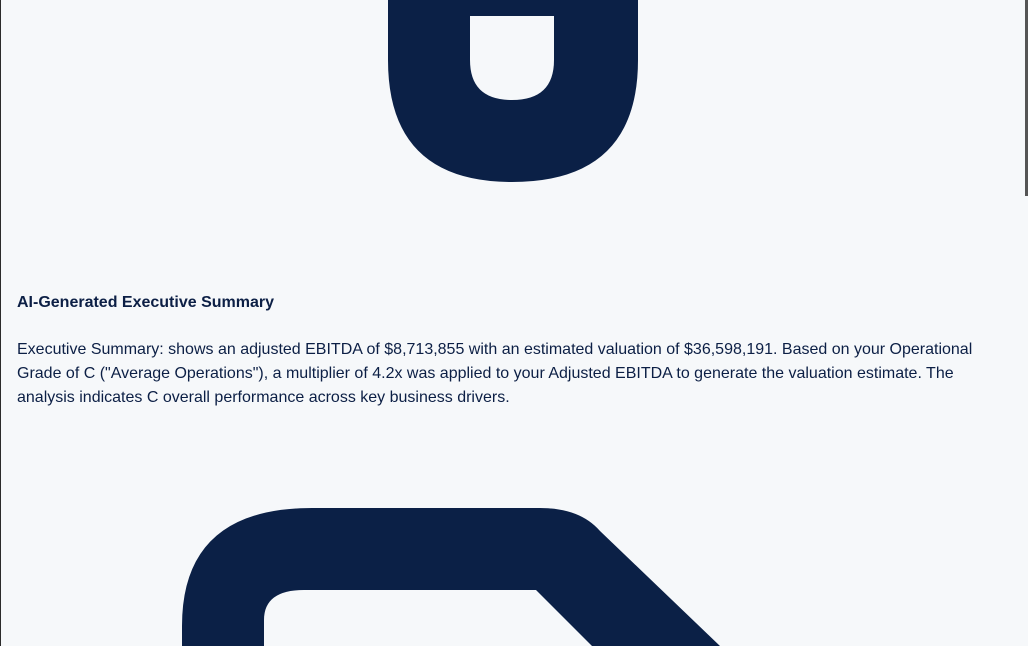  Describe the element at coordinates (145, 302) in the screenshot. I see `summary-title: AI-Generated Executive Summary` at that location.